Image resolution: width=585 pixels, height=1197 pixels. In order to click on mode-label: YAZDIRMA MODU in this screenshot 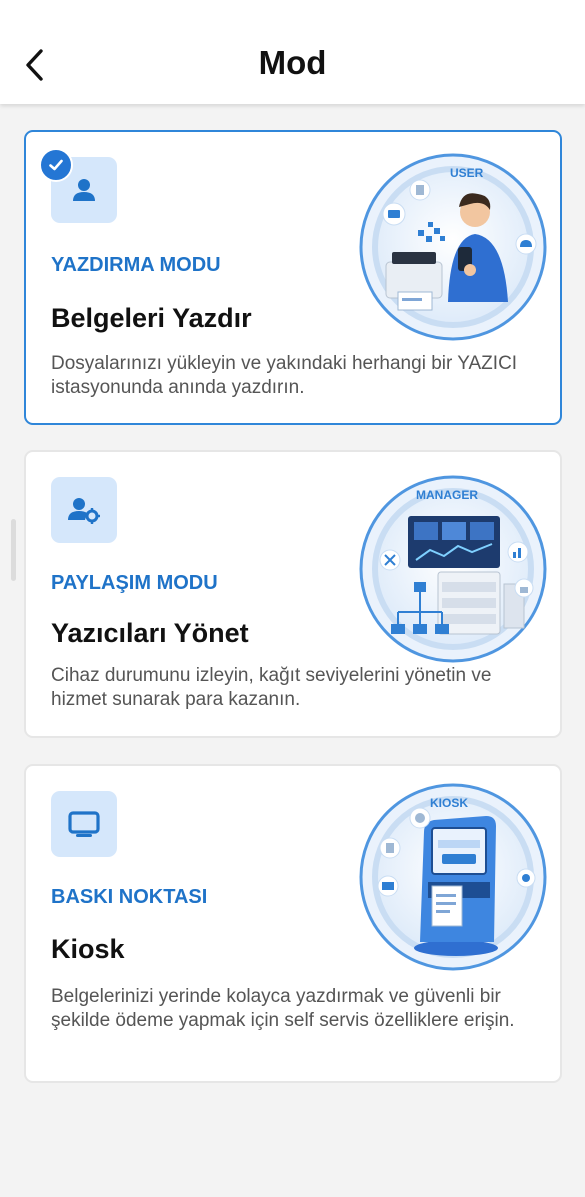, I will do `click(136, 265)`.